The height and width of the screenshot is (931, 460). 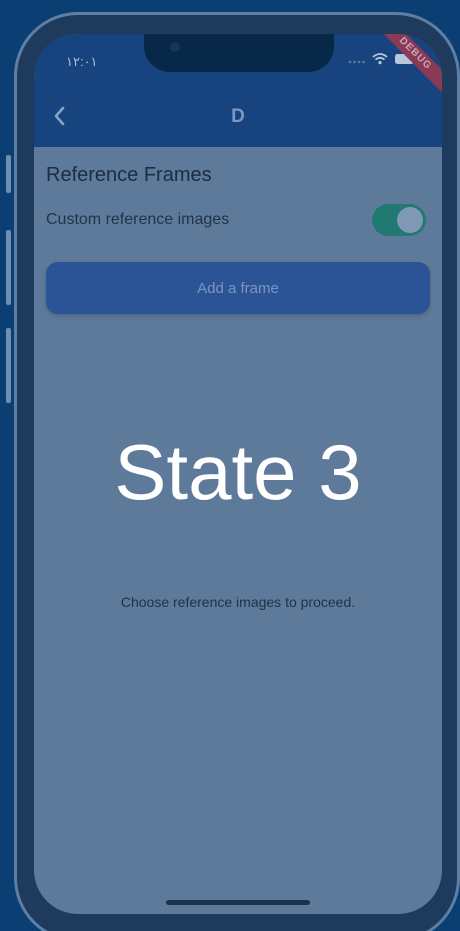 What do you see at coordinates (380, 61) in the screenshot?
I see `wifi-icon` at bounding box center [380, 61].